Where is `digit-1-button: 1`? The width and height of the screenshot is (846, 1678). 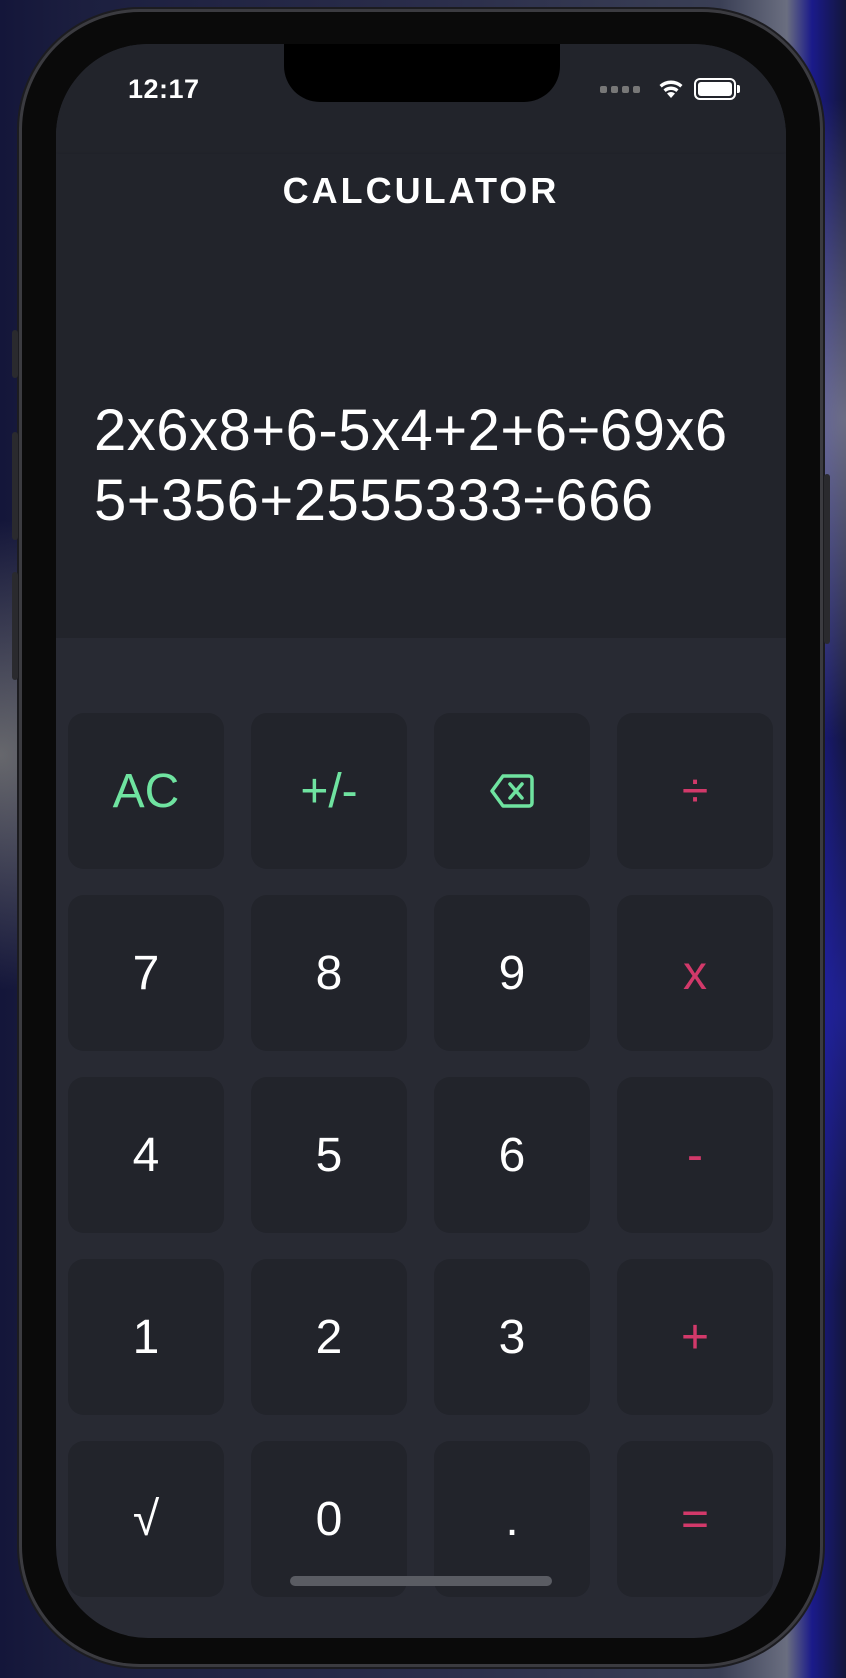
digit-1-button: 1 is located at coordinates (146, 1337).